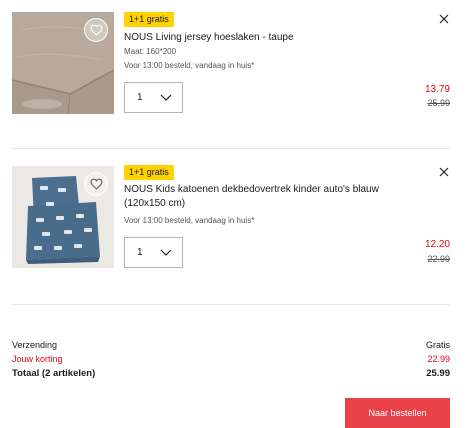  What do you see at coordinates (437, 244) in the screenshot?
I see `current-price: 12.20` at bounding box center [437, 244].